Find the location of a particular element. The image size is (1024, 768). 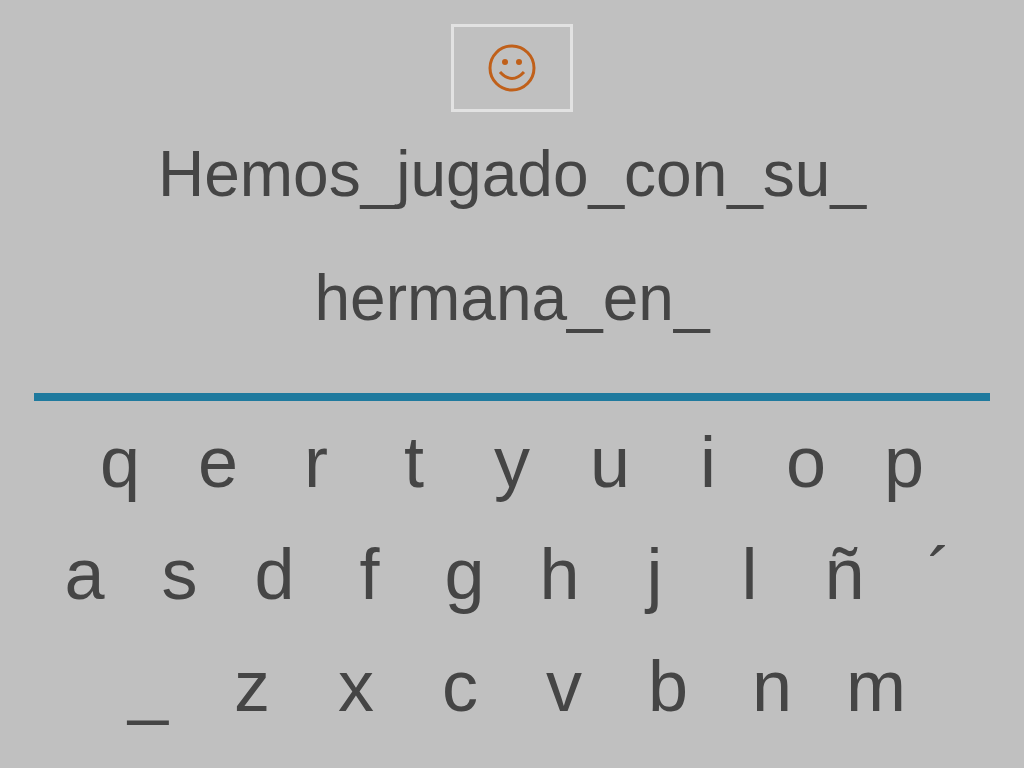

letter-key: a is located at coordinates (84, 574).